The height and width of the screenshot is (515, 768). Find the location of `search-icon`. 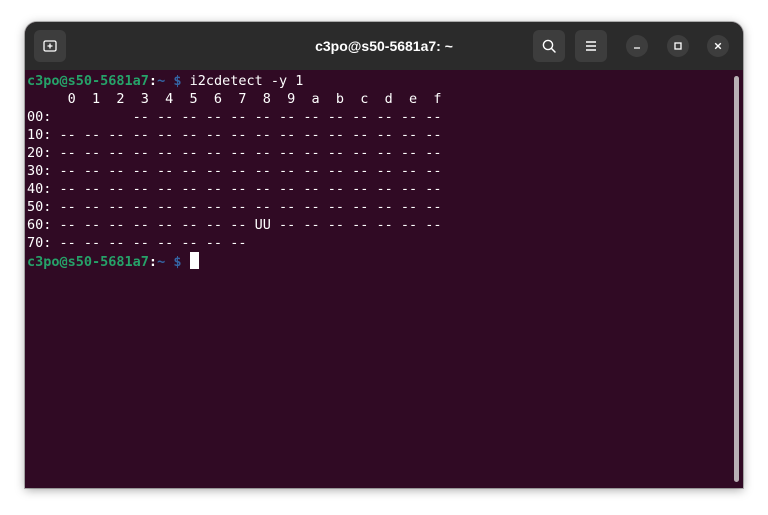

search-icon is located at coordinates (549, 46).